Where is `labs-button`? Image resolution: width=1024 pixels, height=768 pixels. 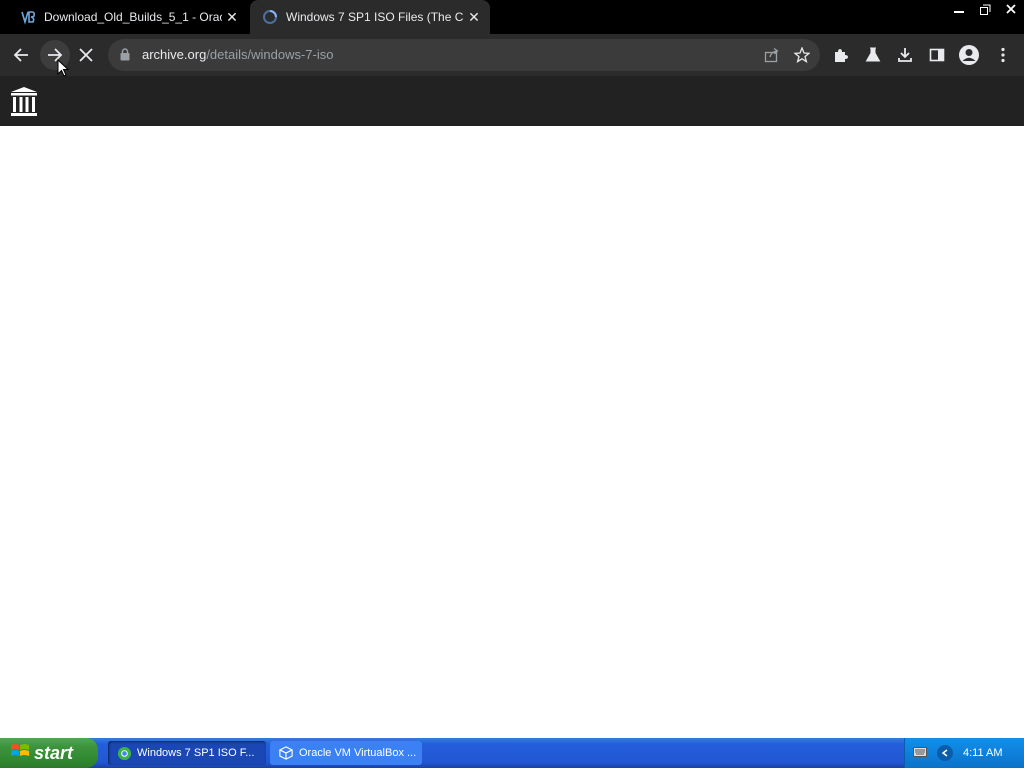
labs-button is located at coordinates (873, 55).